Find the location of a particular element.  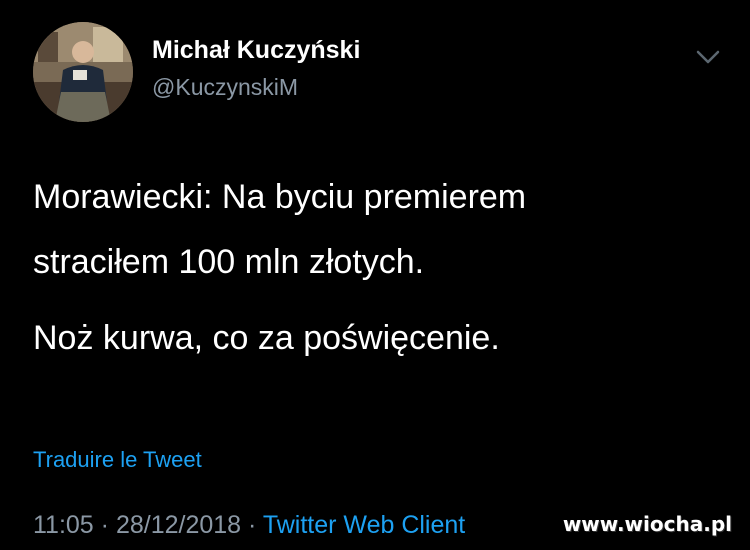

translate-tweet-link: Traduire le Tweet is located at coordinates (117, 460).